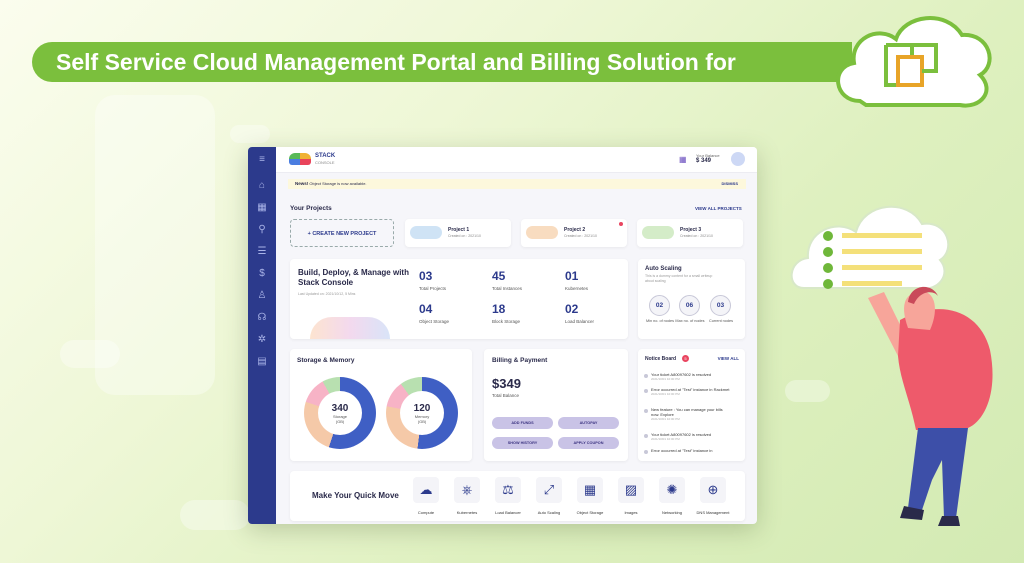  What do you see at coordinates (262, 274) in the screenshot?
I see `billing-icon: $` at bounding box center [262, 274].